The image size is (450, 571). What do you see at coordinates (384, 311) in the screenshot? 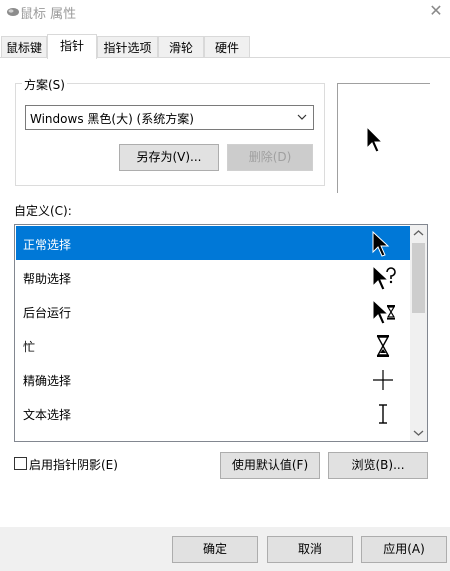
I see `working-in-background-cursor-icon` at bounding box center [384, 311].